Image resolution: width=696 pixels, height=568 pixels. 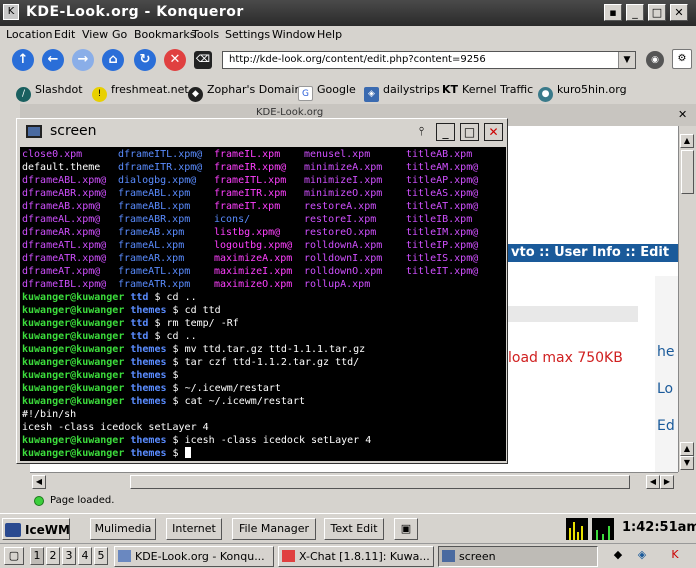 What do you see at coordinates (83, 60) in the screenshot?
I see `forward-icon: →` at bounding box center [83, 60].